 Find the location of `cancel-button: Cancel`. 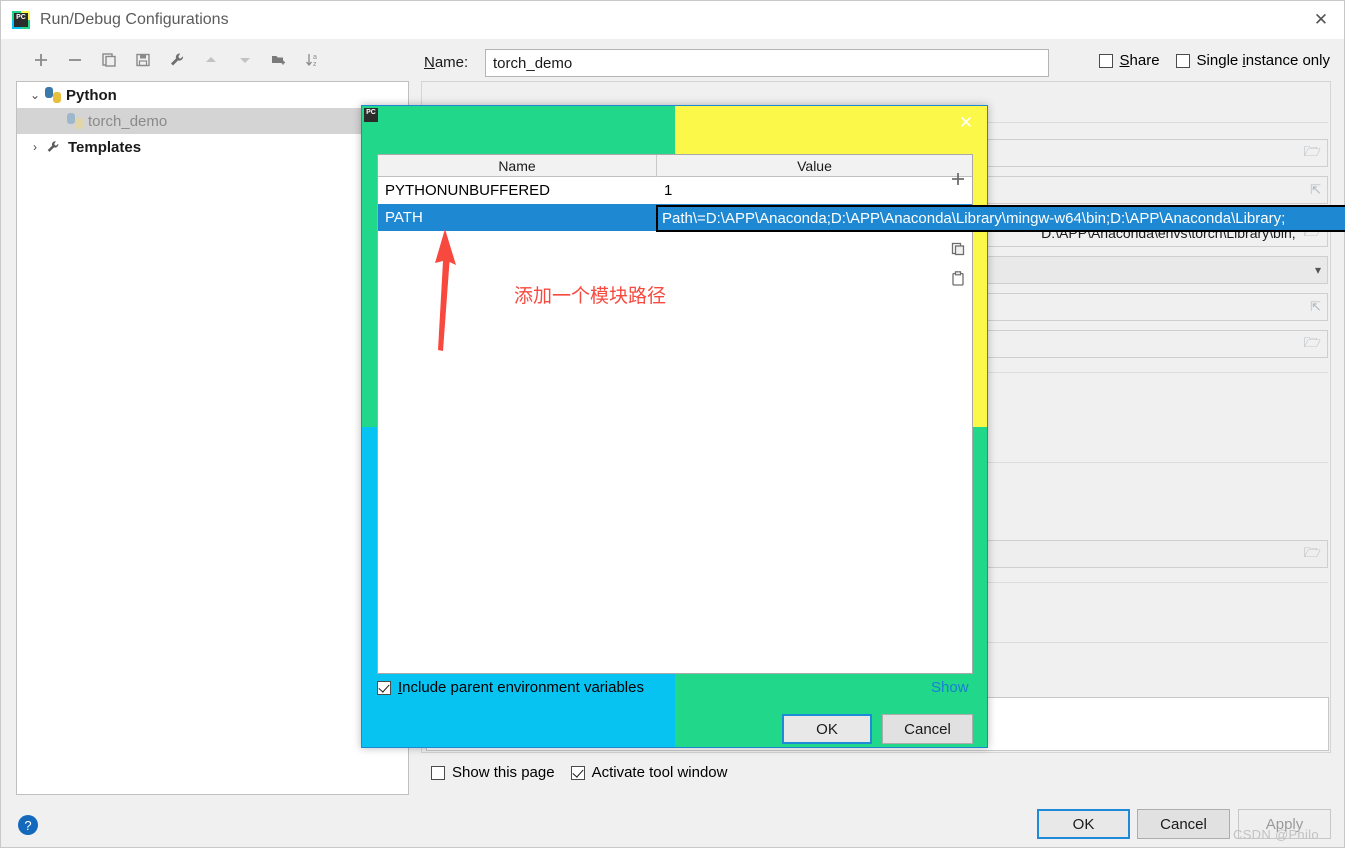

cancel-button: Cancel is located at coordinates (1183, 824).